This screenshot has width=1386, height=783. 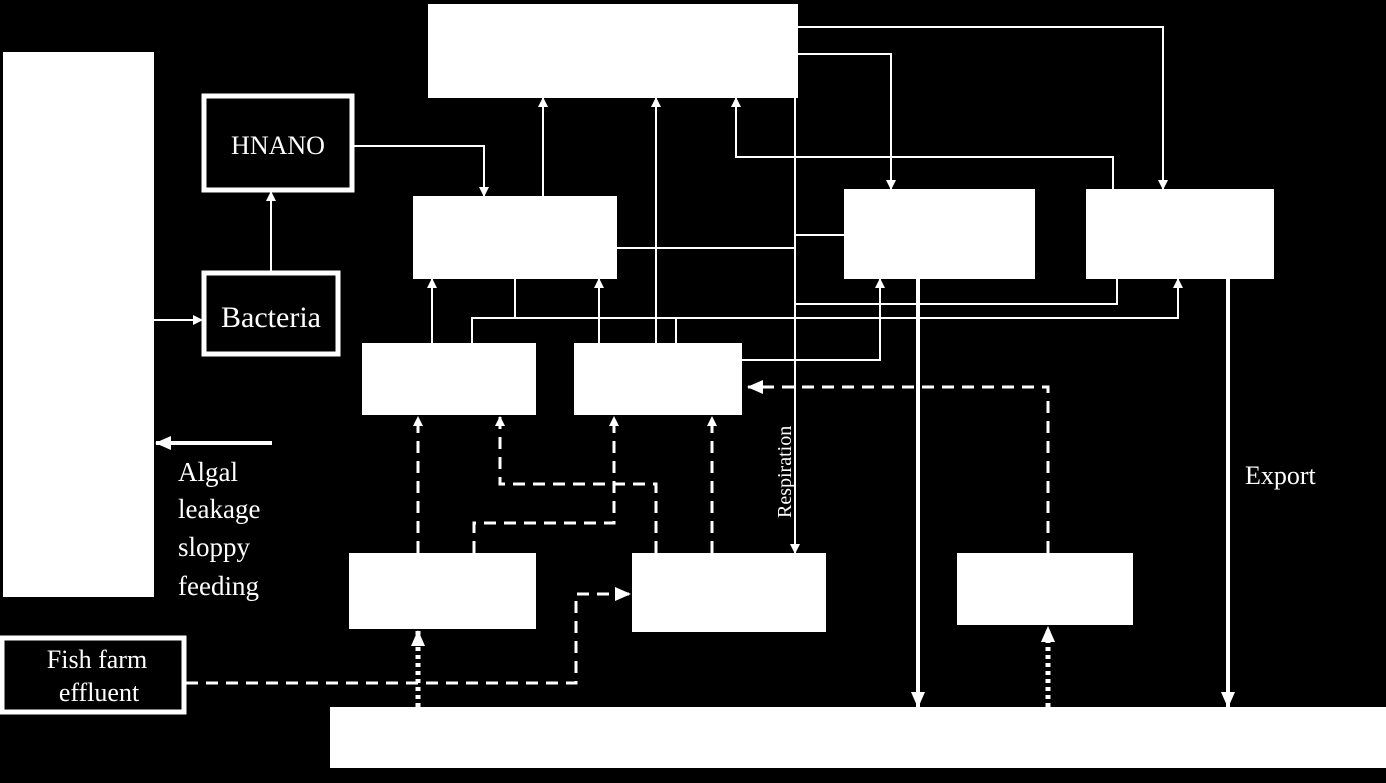 I want to click on left-tall-box, so click(x=78, y=324).